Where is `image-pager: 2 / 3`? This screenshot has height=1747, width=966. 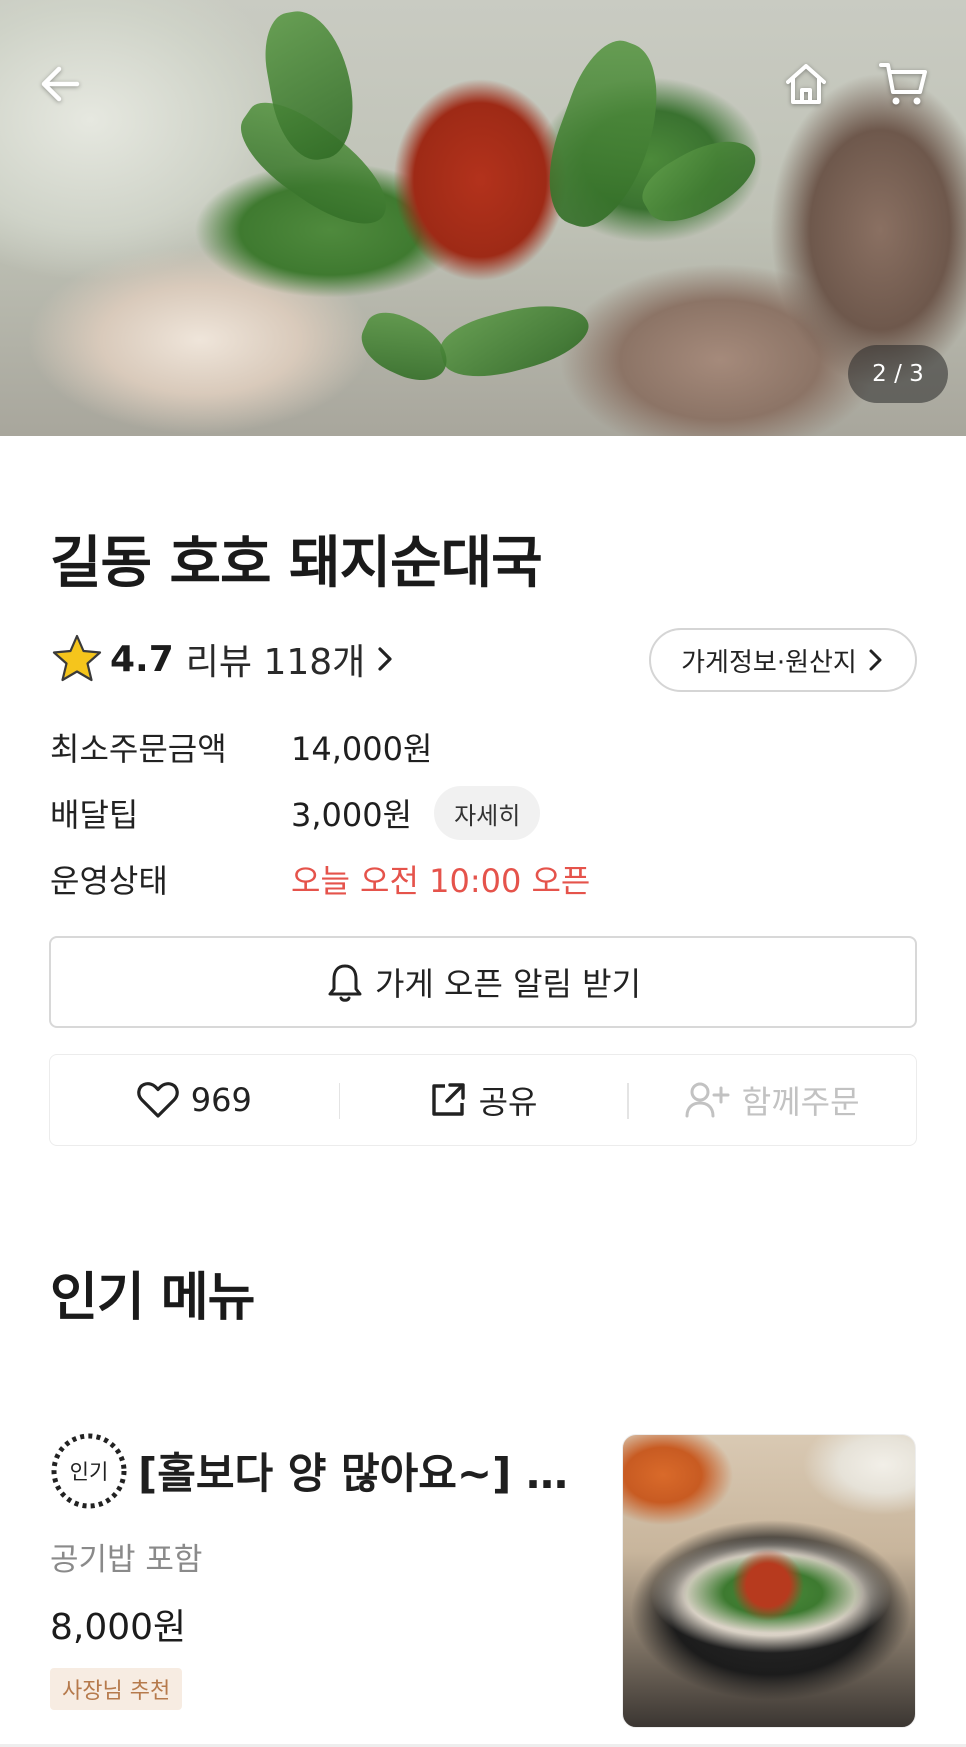
image-pager: 2 / 3 is located at coordinates (898, 374).